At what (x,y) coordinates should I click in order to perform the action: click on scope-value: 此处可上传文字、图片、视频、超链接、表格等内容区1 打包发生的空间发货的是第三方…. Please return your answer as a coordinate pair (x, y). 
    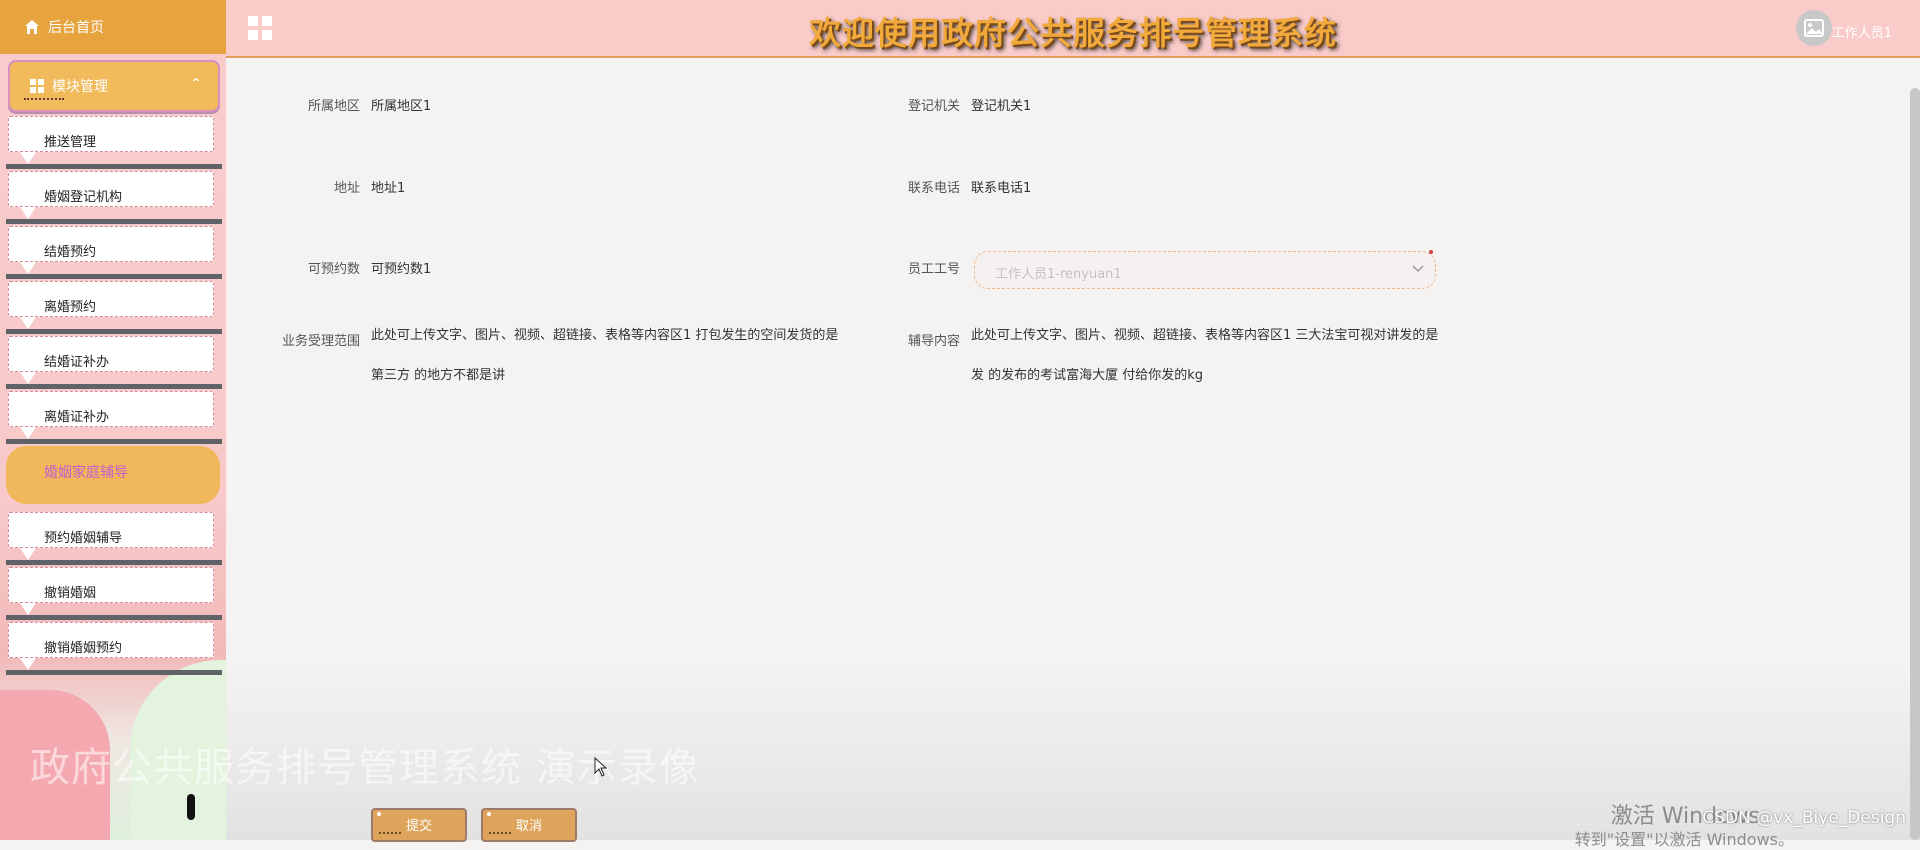
    Looking at the image, I should click on (605, 355).